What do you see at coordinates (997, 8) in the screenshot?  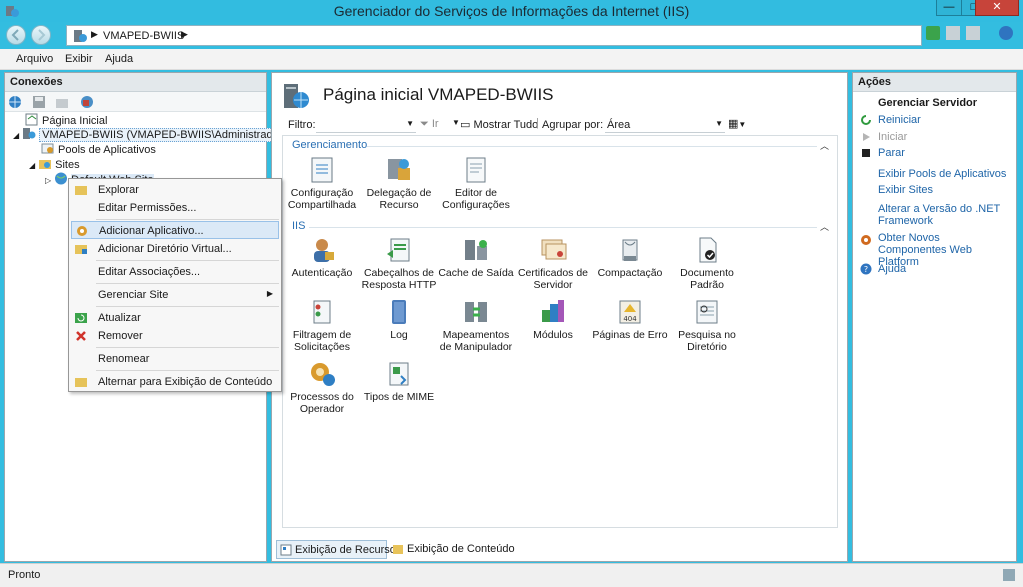 I see `close-button: ✕` at bounding box center [997, 8].